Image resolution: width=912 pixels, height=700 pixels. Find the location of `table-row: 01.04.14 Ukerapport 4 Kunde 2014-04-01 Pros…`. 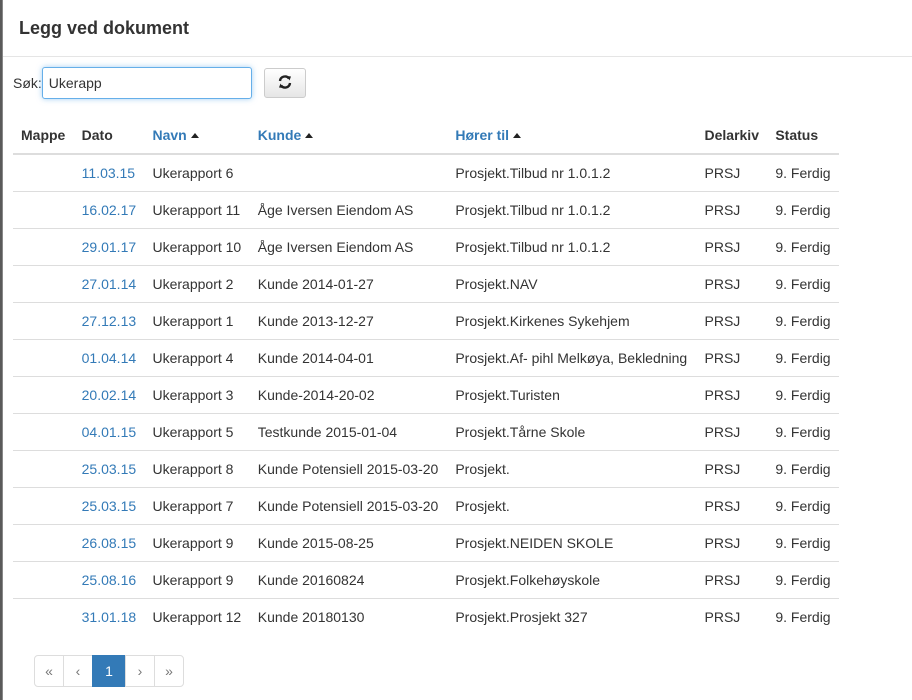

table-row: 01.04.14 Ukerapport 4 Kunde 2014-04-01 Pros… is located at coordinates (426, 358).